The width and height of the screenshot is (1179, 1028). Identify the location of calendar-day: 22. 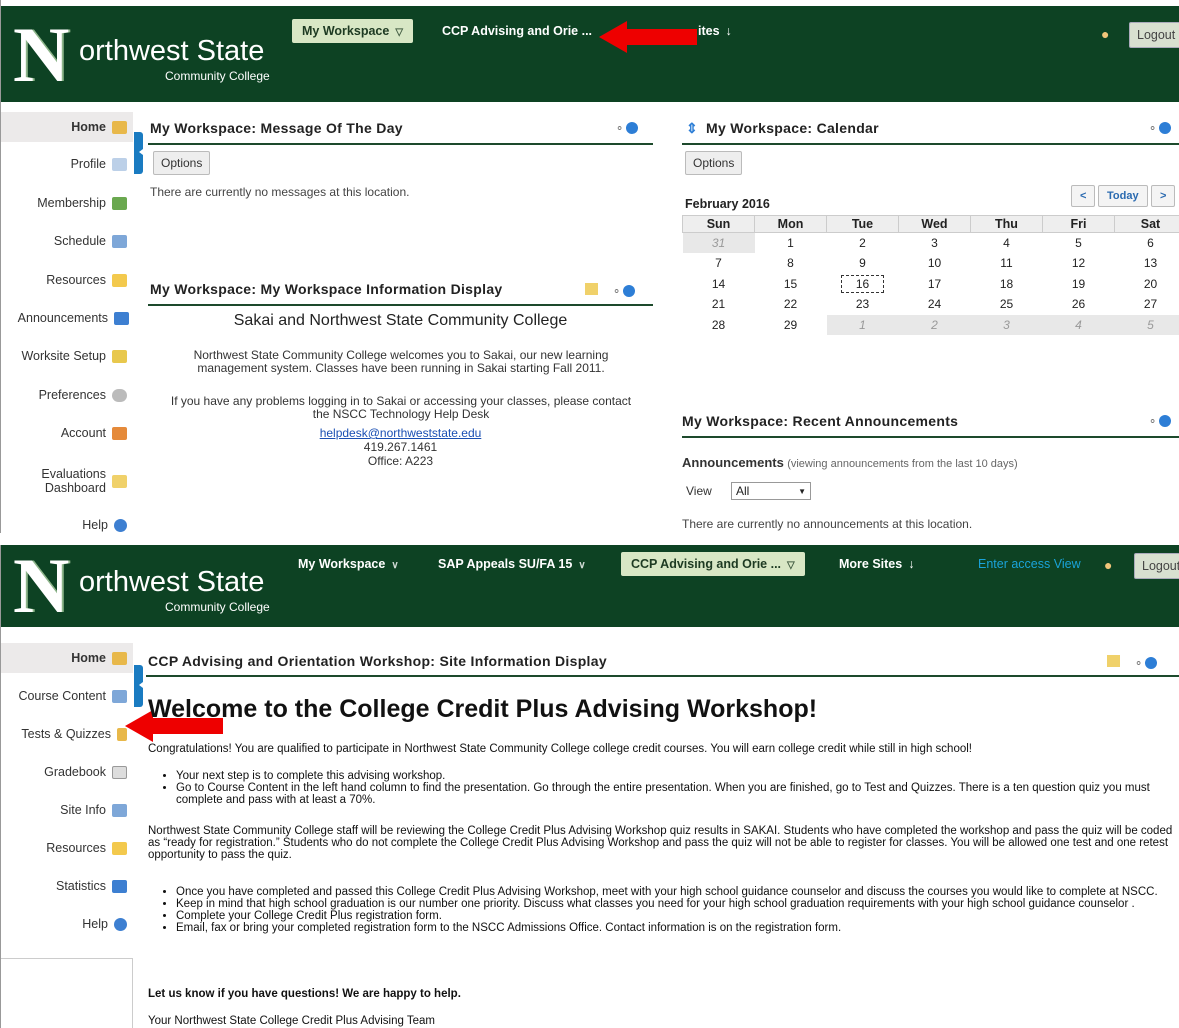
(791, 304).